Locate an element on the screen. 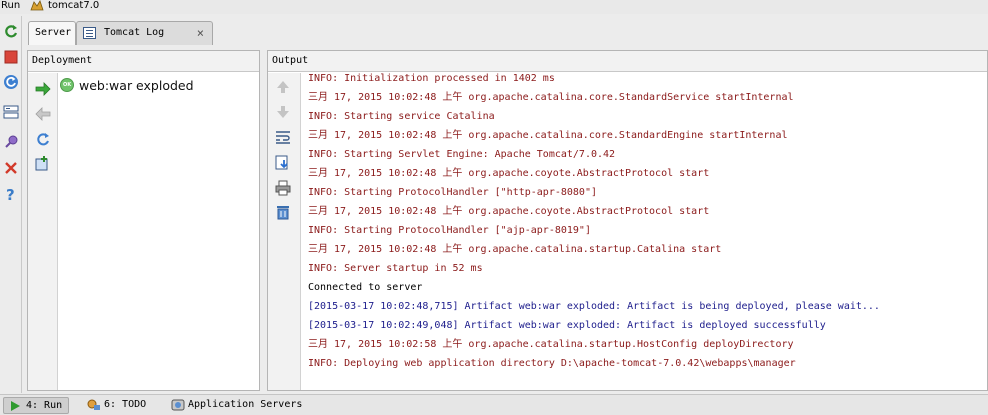 This screenshot has width=988, height=415. tab-bar: Server Tomcat Log × is located at coordinates (505, 33).